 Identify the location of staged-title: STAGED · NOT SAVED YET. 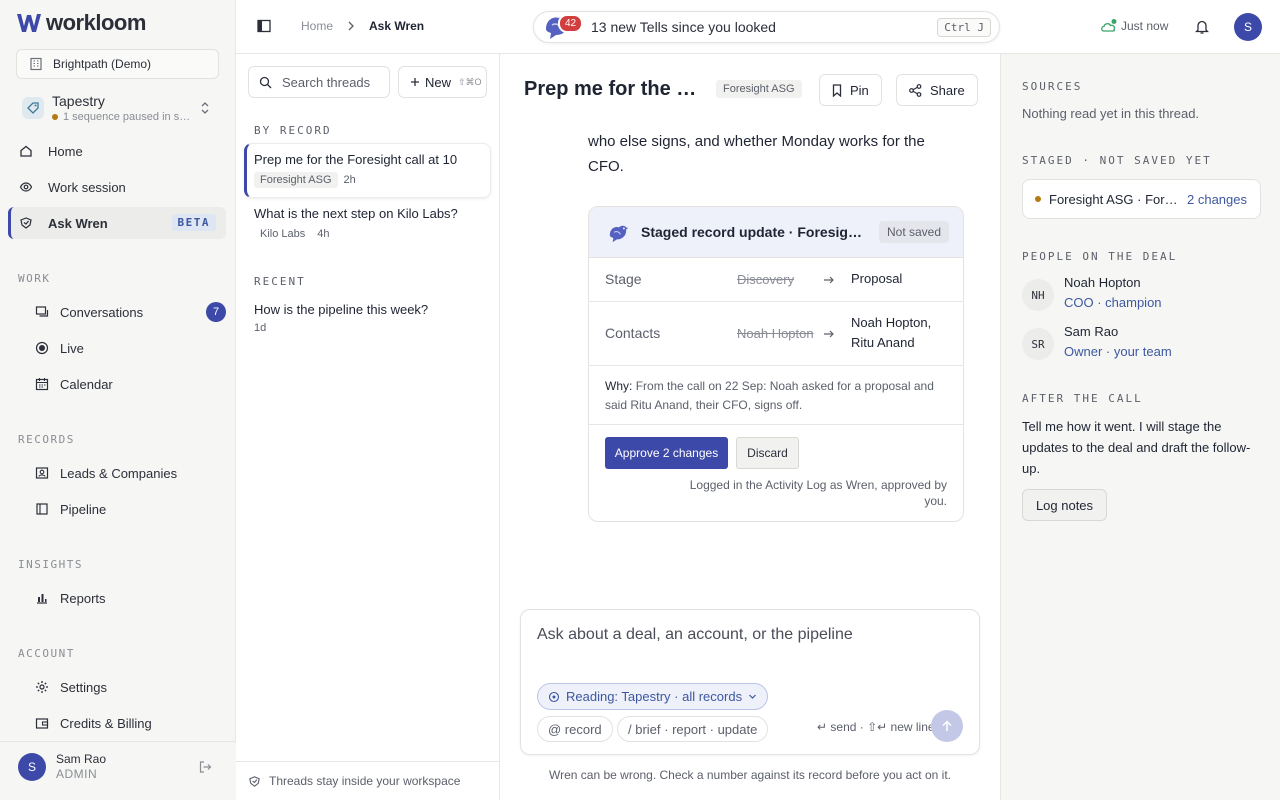
(1117, 160).